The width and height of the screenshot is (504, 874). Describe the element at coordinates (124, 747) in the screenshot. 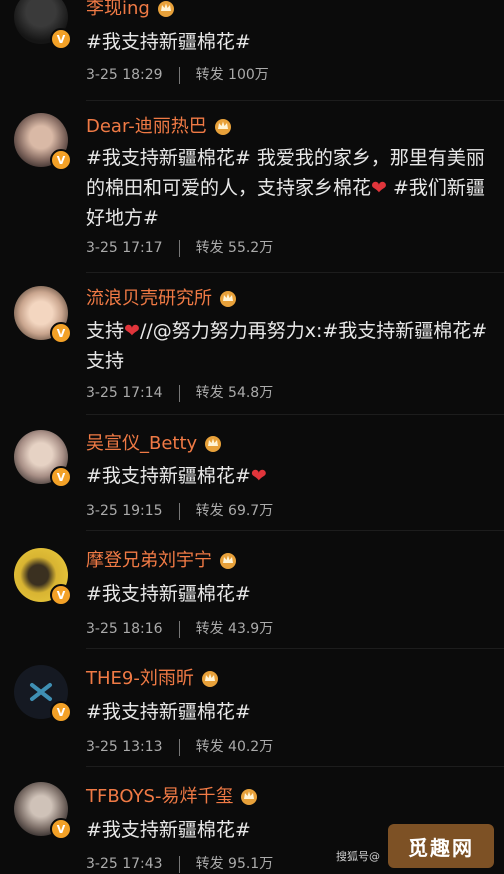

I see `timestamp: 3-25 13:13` at that location.